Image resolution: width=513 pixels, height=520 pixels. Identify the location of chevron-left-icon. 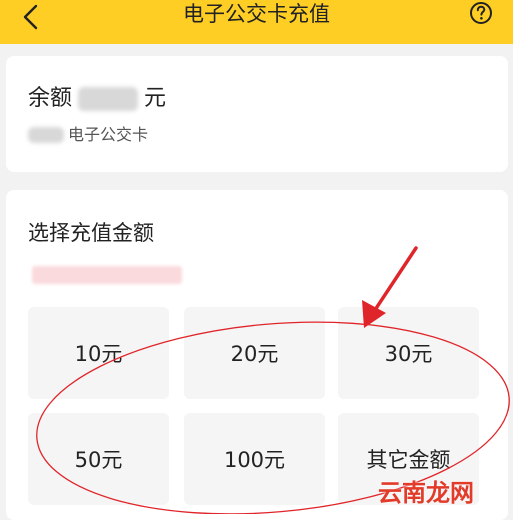
(30, 17).